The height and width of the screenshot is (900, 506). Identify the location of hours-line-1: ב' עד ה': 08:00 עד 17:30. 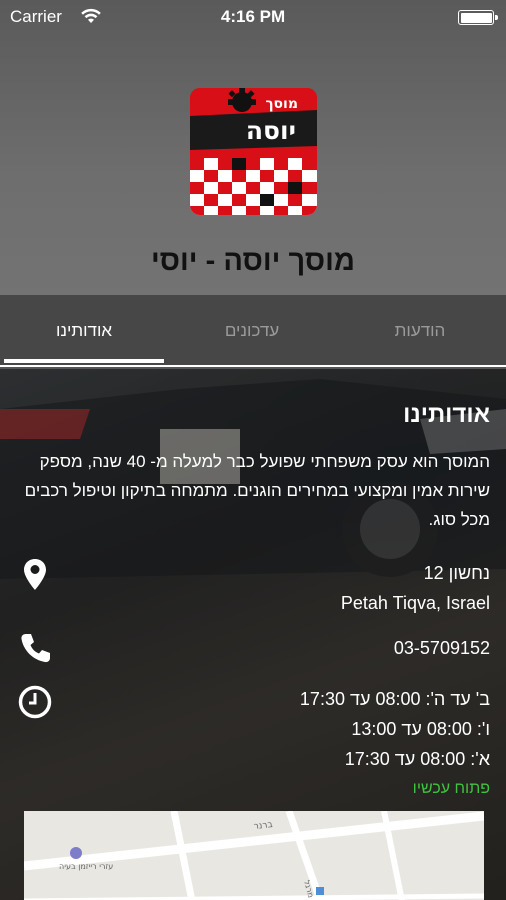
(394, 699).